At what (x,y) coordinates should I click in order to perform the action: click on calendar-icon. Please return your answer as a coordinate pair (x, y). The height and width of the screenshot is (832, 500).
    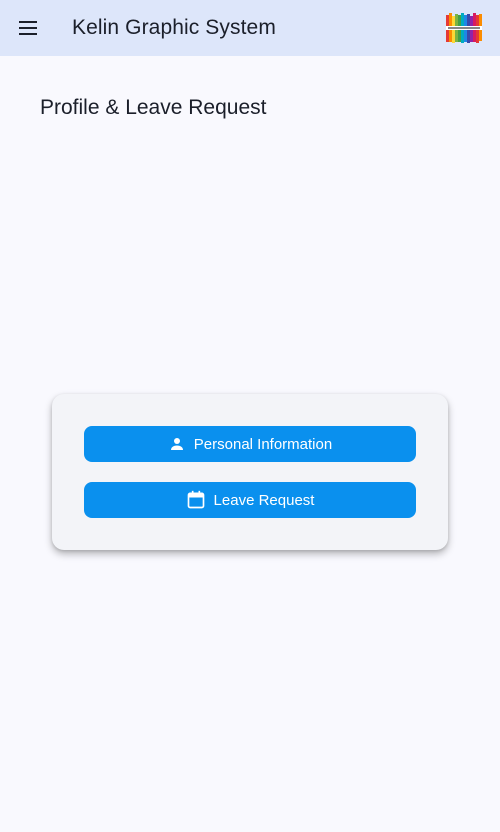
    Looking at the image, I should click on (196, 500).